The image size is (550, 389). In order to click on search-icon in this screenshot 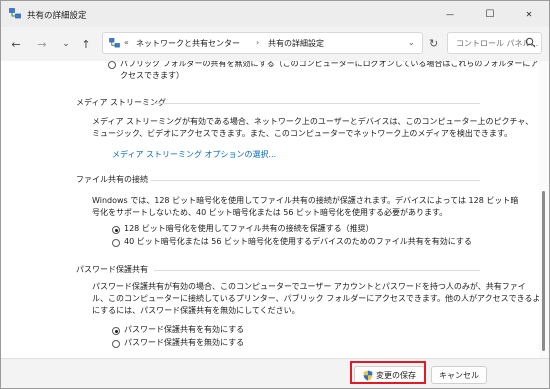, I will do `click(530, 42)`.